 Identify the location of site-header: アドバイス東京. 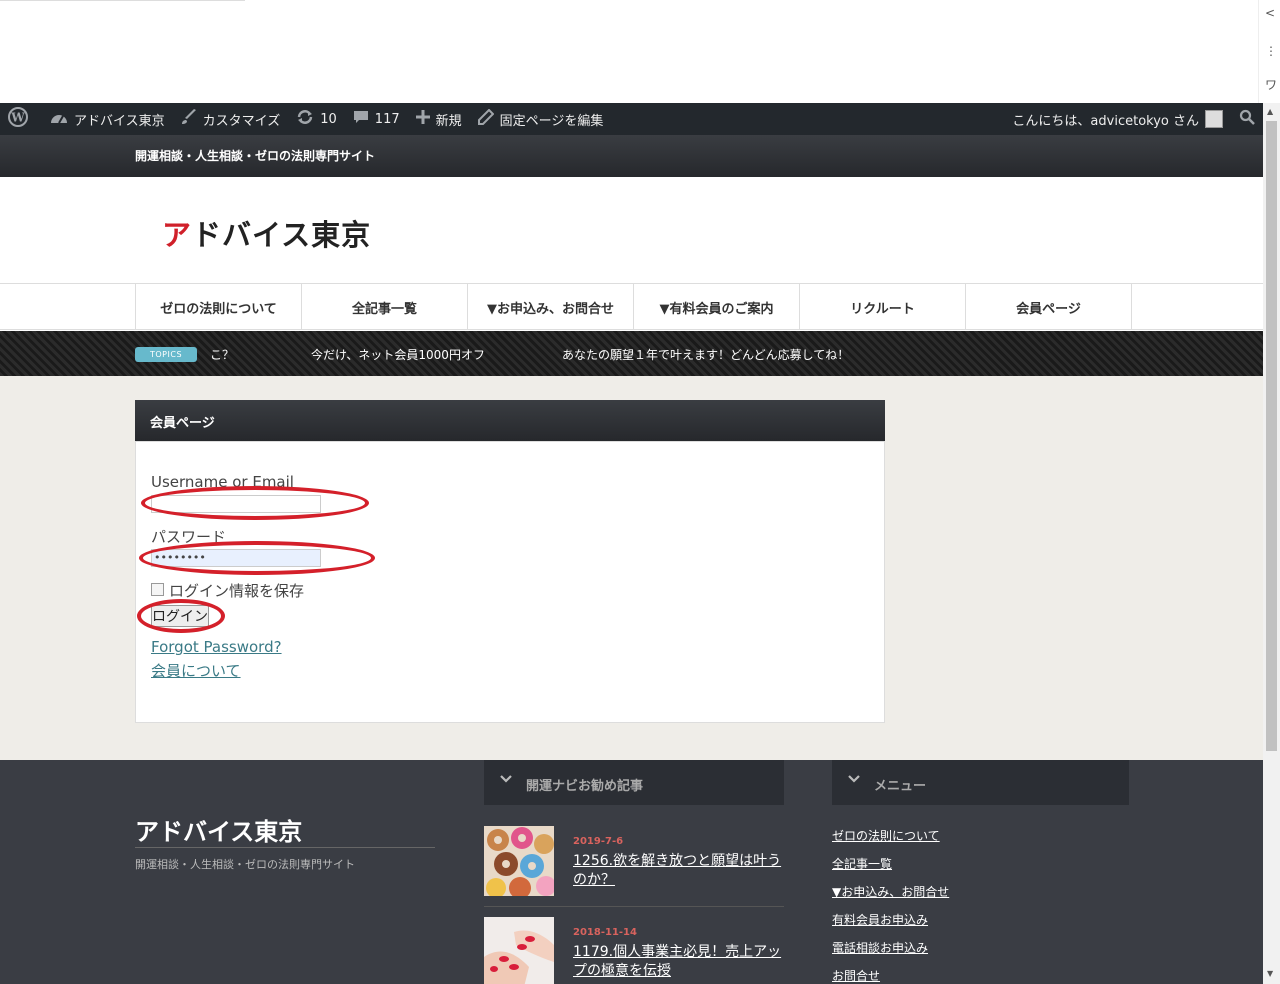
(631, 230).